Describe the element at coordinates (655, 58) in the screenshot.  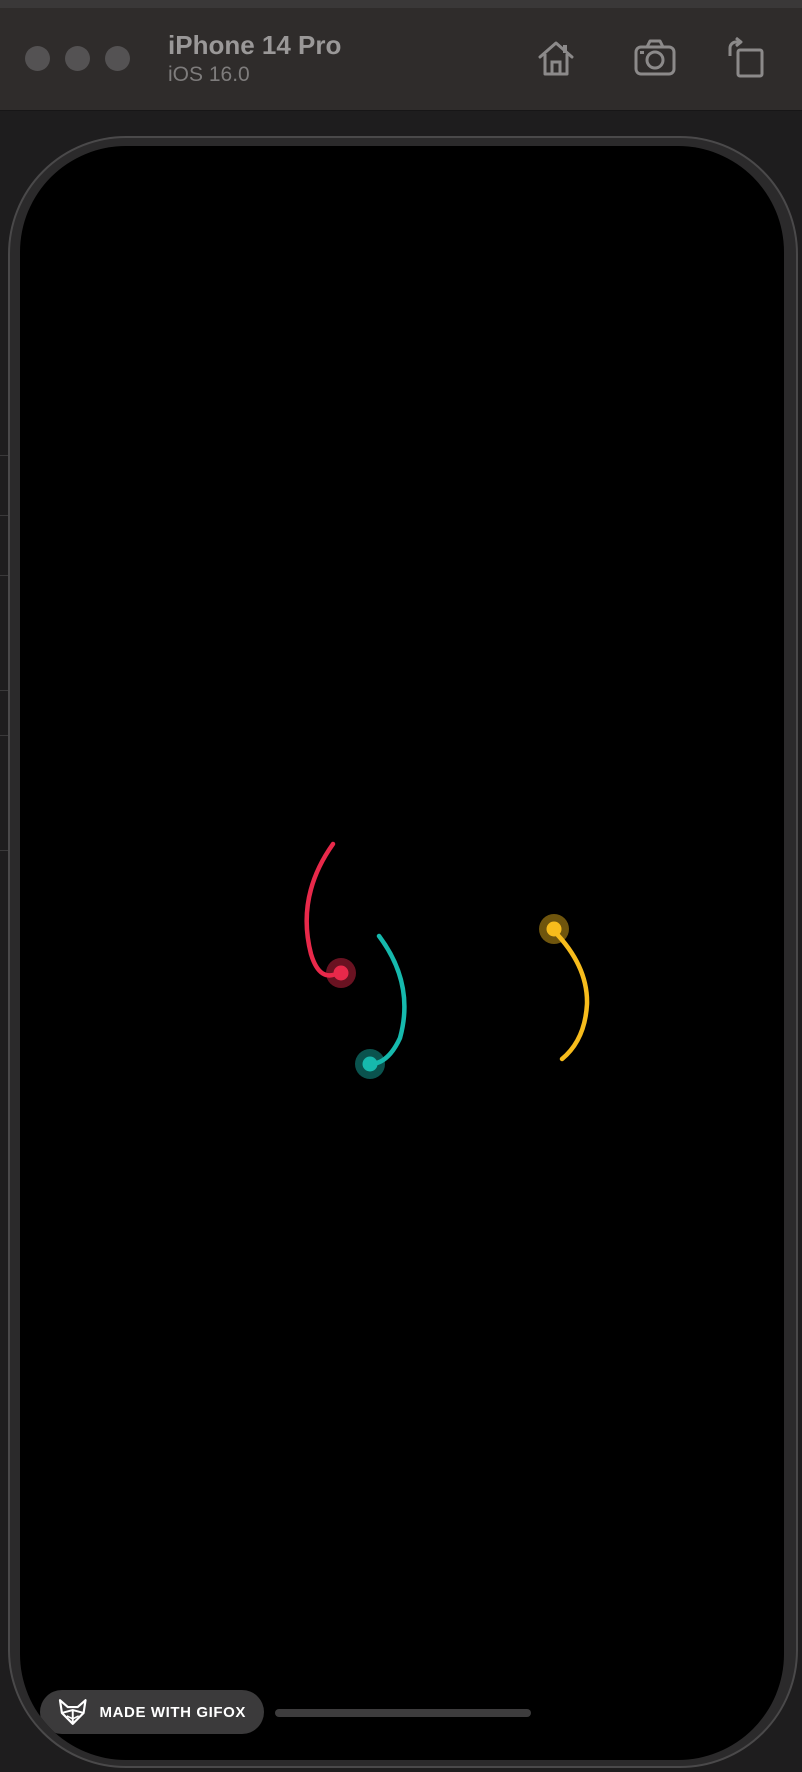
I see `screenshot-icon` at that location.